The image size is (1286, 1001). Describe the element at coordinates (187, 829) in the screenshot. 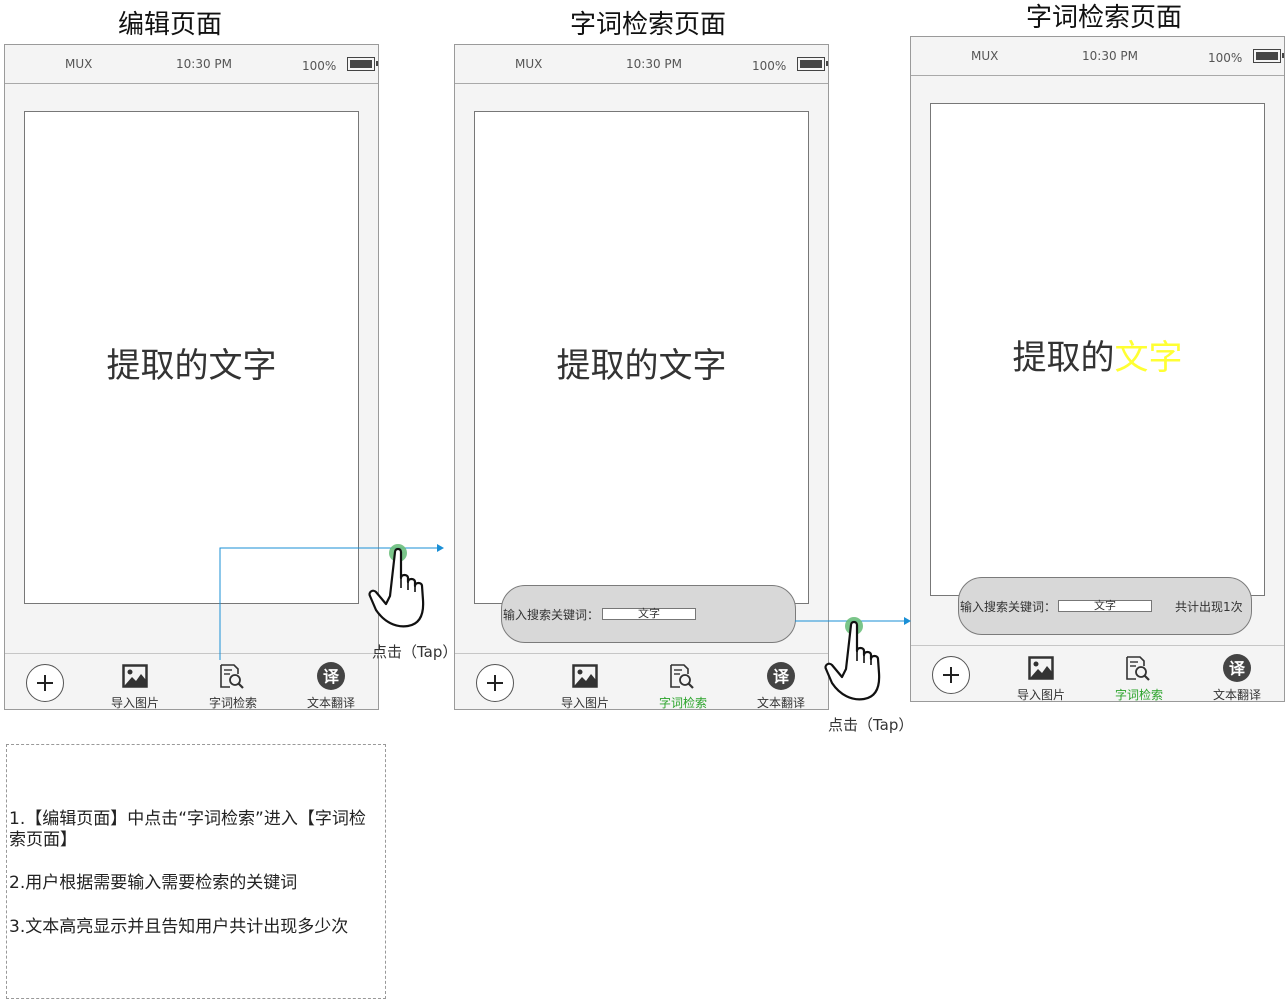

I see `note-item: 1.【编辑页面】中点击“字词检索”进入【字词检索页面】` at that location.